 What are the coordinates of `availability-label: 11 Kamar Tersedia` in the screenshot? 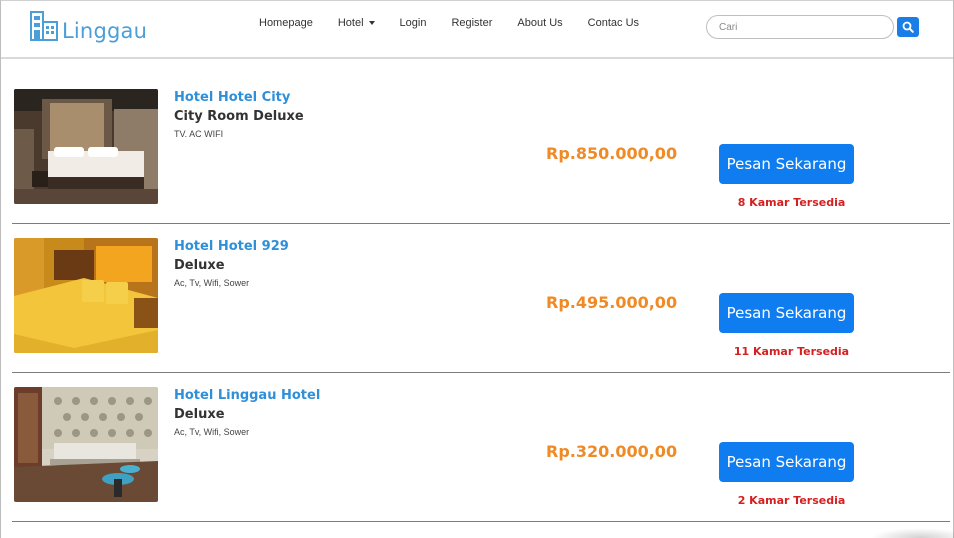 It's located at (791, 351).